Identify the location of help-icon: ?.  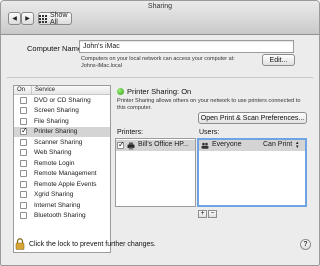
(305, 244).